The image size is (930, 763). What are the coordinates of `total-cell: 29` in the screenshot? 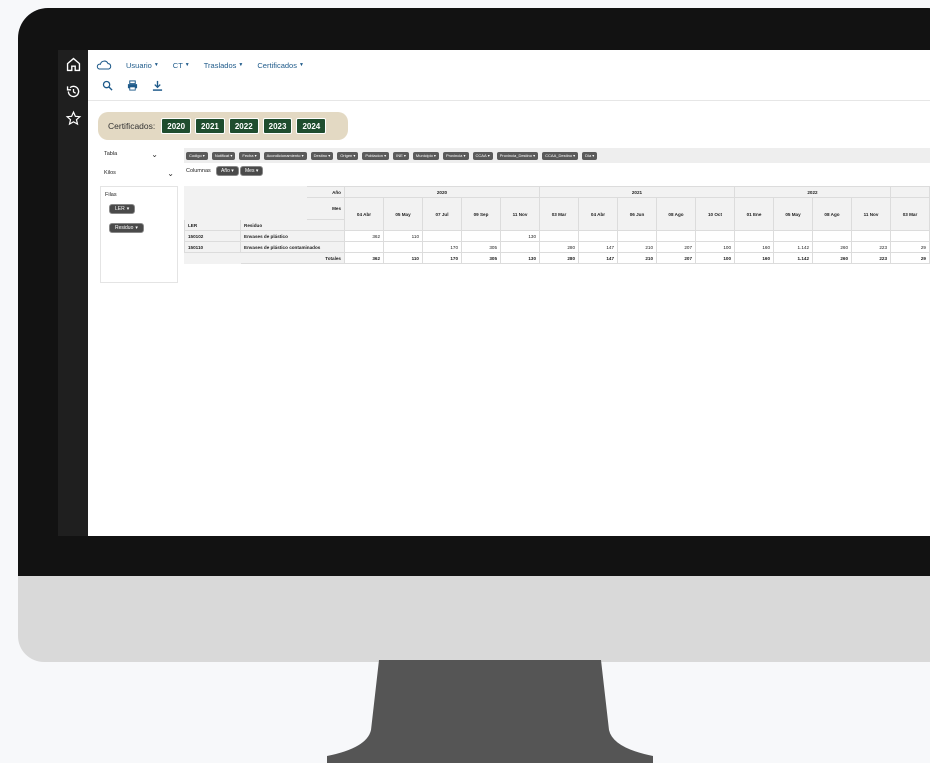 It's located at (910, 258).